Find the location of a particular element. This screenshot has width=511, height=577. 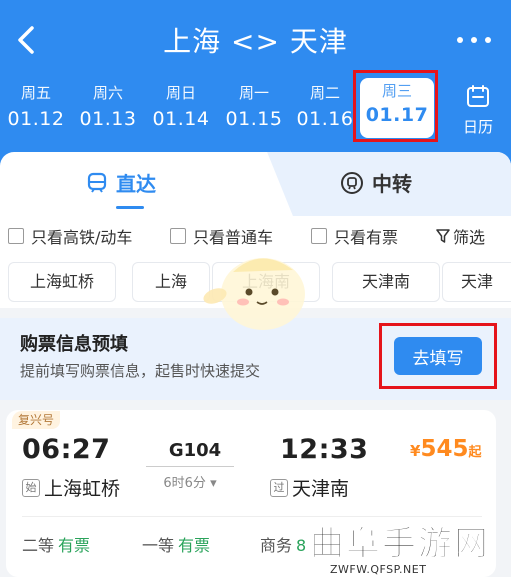

date-item: 周六 01.13 is located at coordinates (108, 108).